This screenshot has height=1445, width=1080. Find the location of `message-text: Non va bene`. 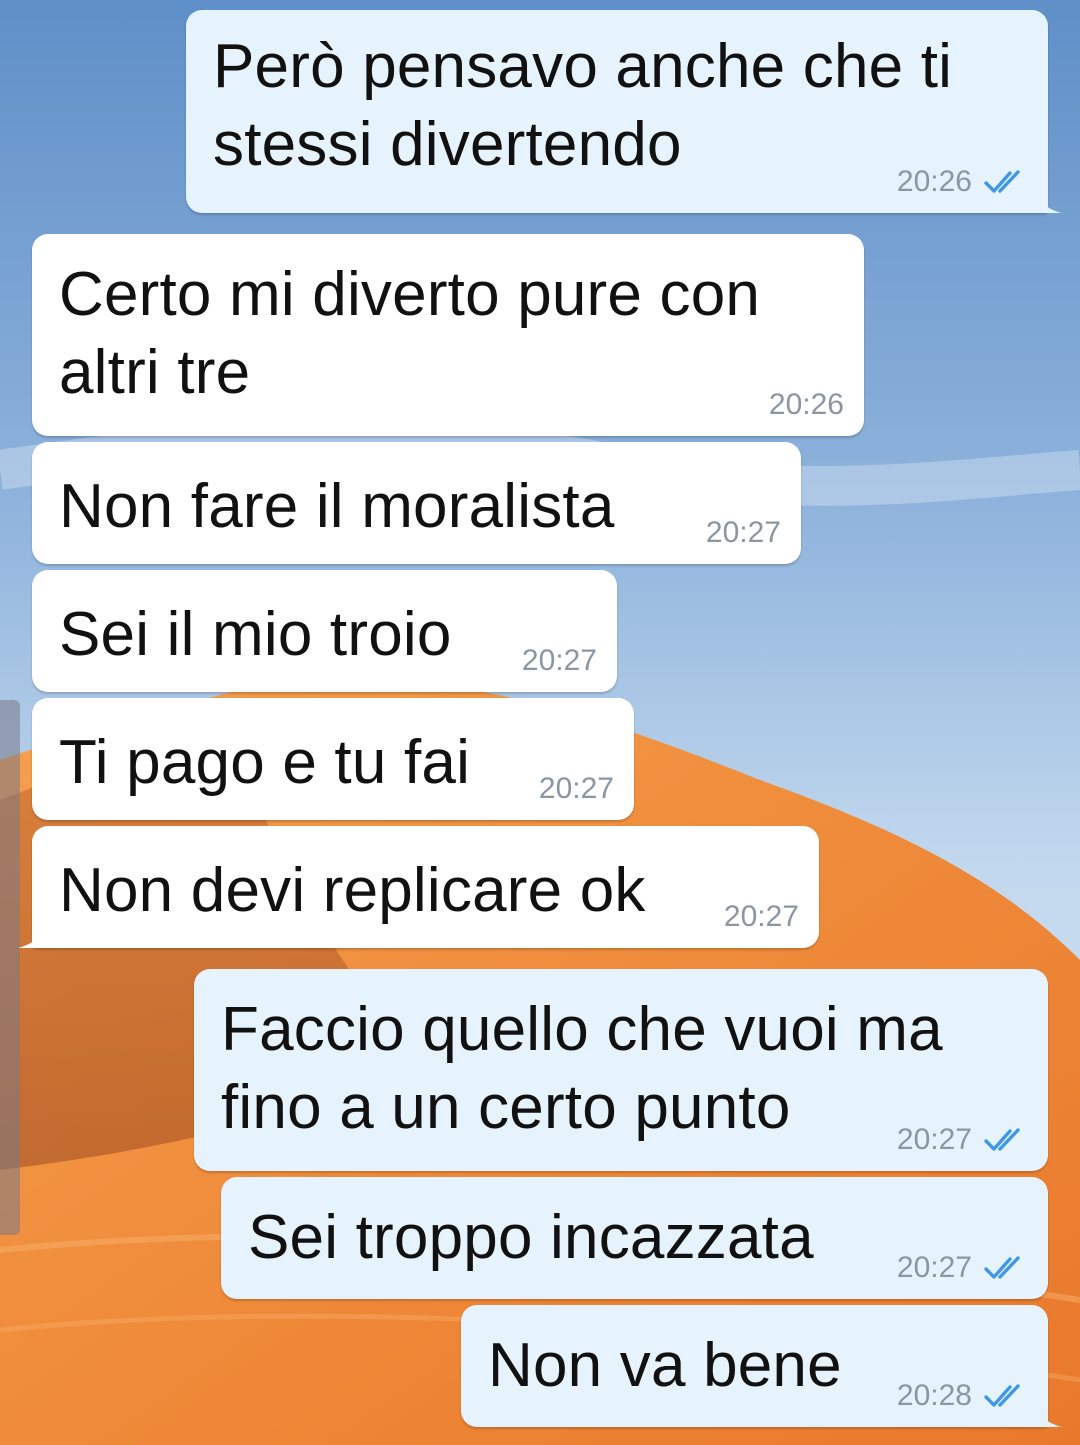

message-text: Non va bene is located at coordinates (665, 1366).